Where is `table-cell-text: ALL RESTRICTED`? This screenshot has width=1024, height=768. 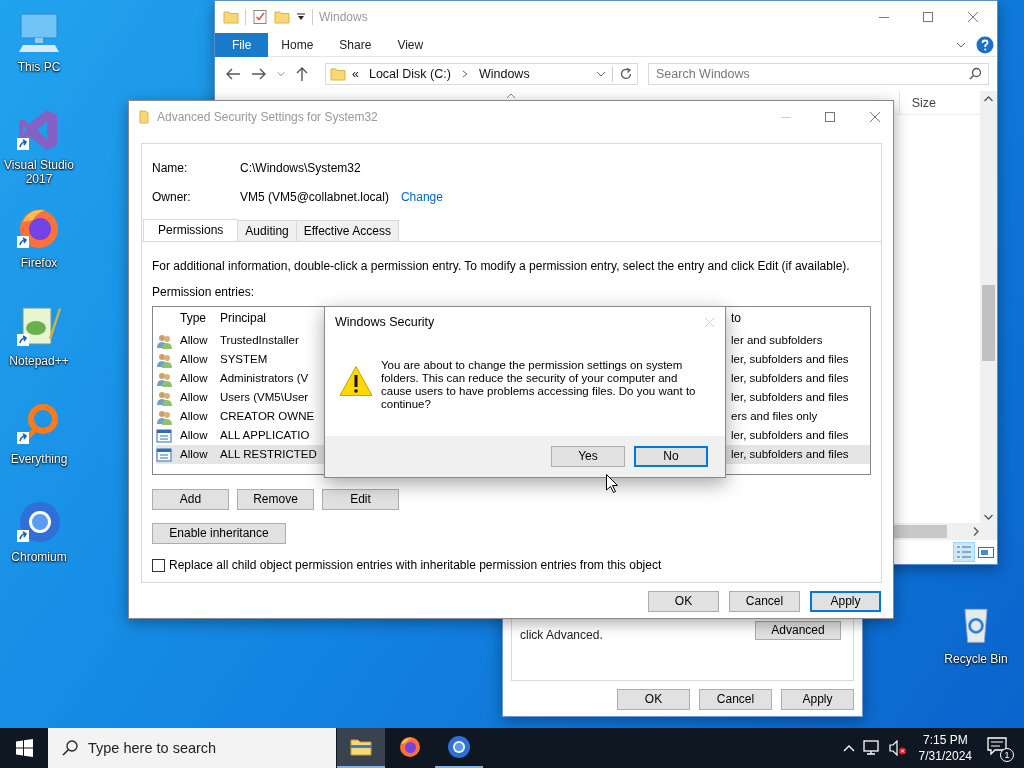 table-cell-text: ALL RESTRICTED is located at coordinates (269, 454).